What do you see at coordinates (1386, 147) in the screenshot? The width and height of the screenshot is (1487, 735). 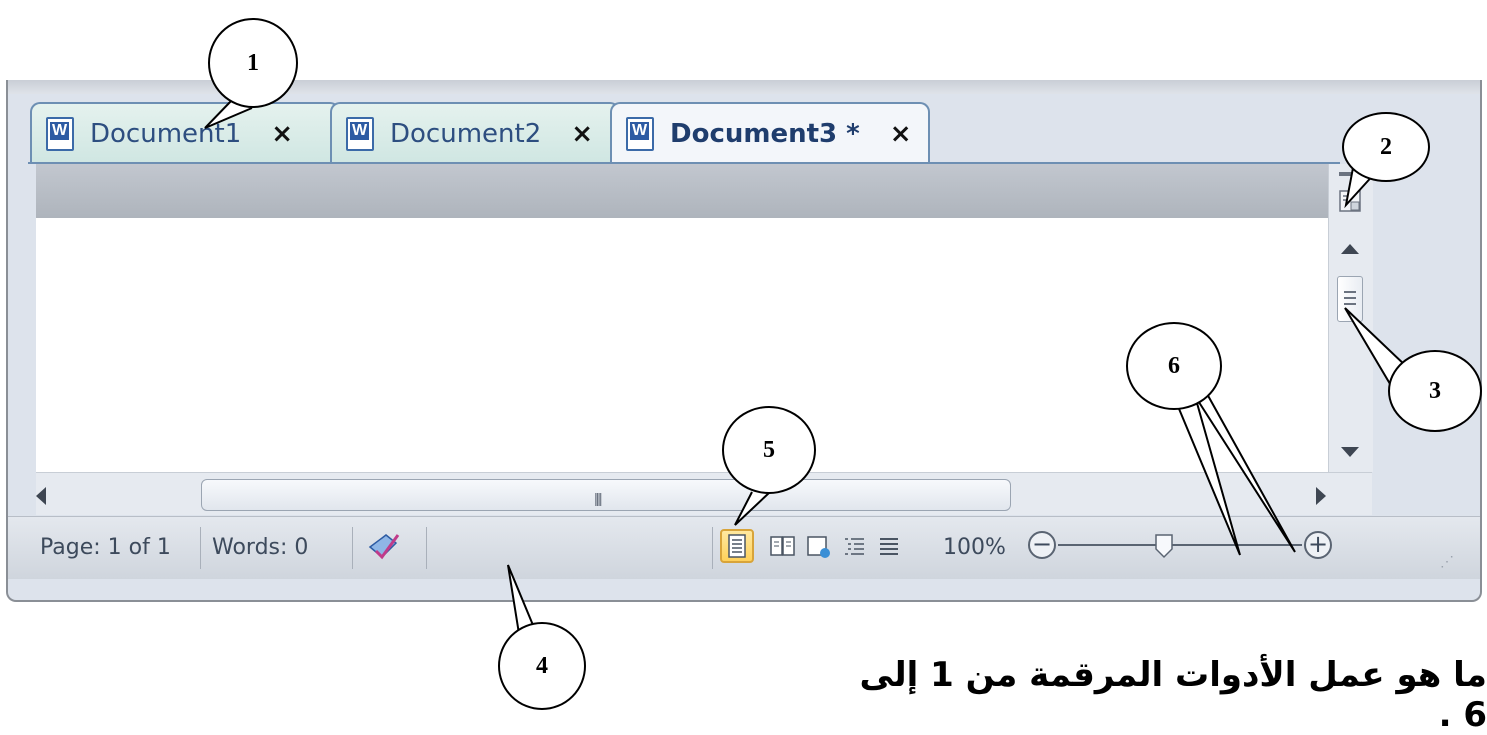 I see `callout-2: 2` at bounding box center [1386, 147].